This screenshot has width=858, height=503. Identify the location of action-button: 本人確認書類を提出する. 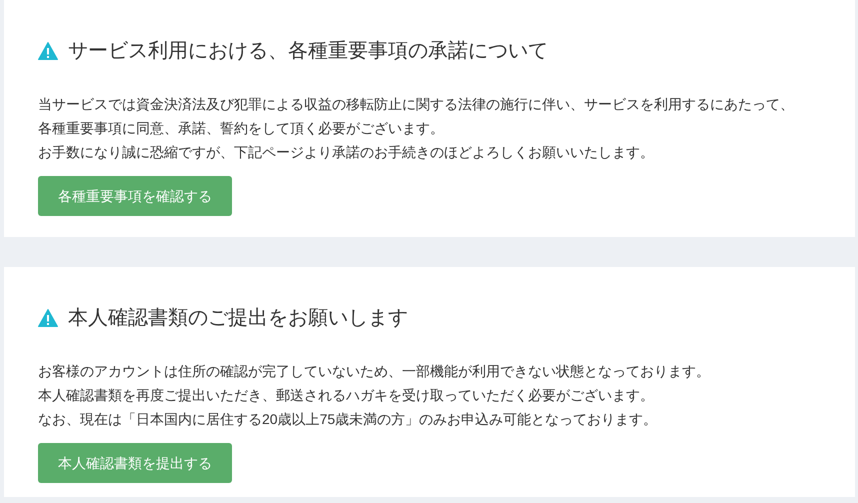
(135, 463).